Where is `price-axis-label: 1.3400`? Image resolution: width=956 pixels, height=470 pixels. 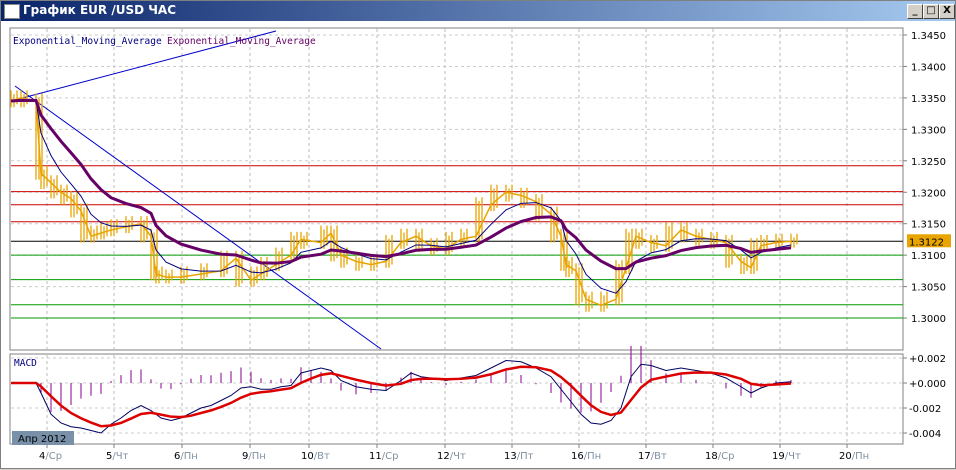 price-axis-label: 1.3400 is located at coordinates (928, 67).